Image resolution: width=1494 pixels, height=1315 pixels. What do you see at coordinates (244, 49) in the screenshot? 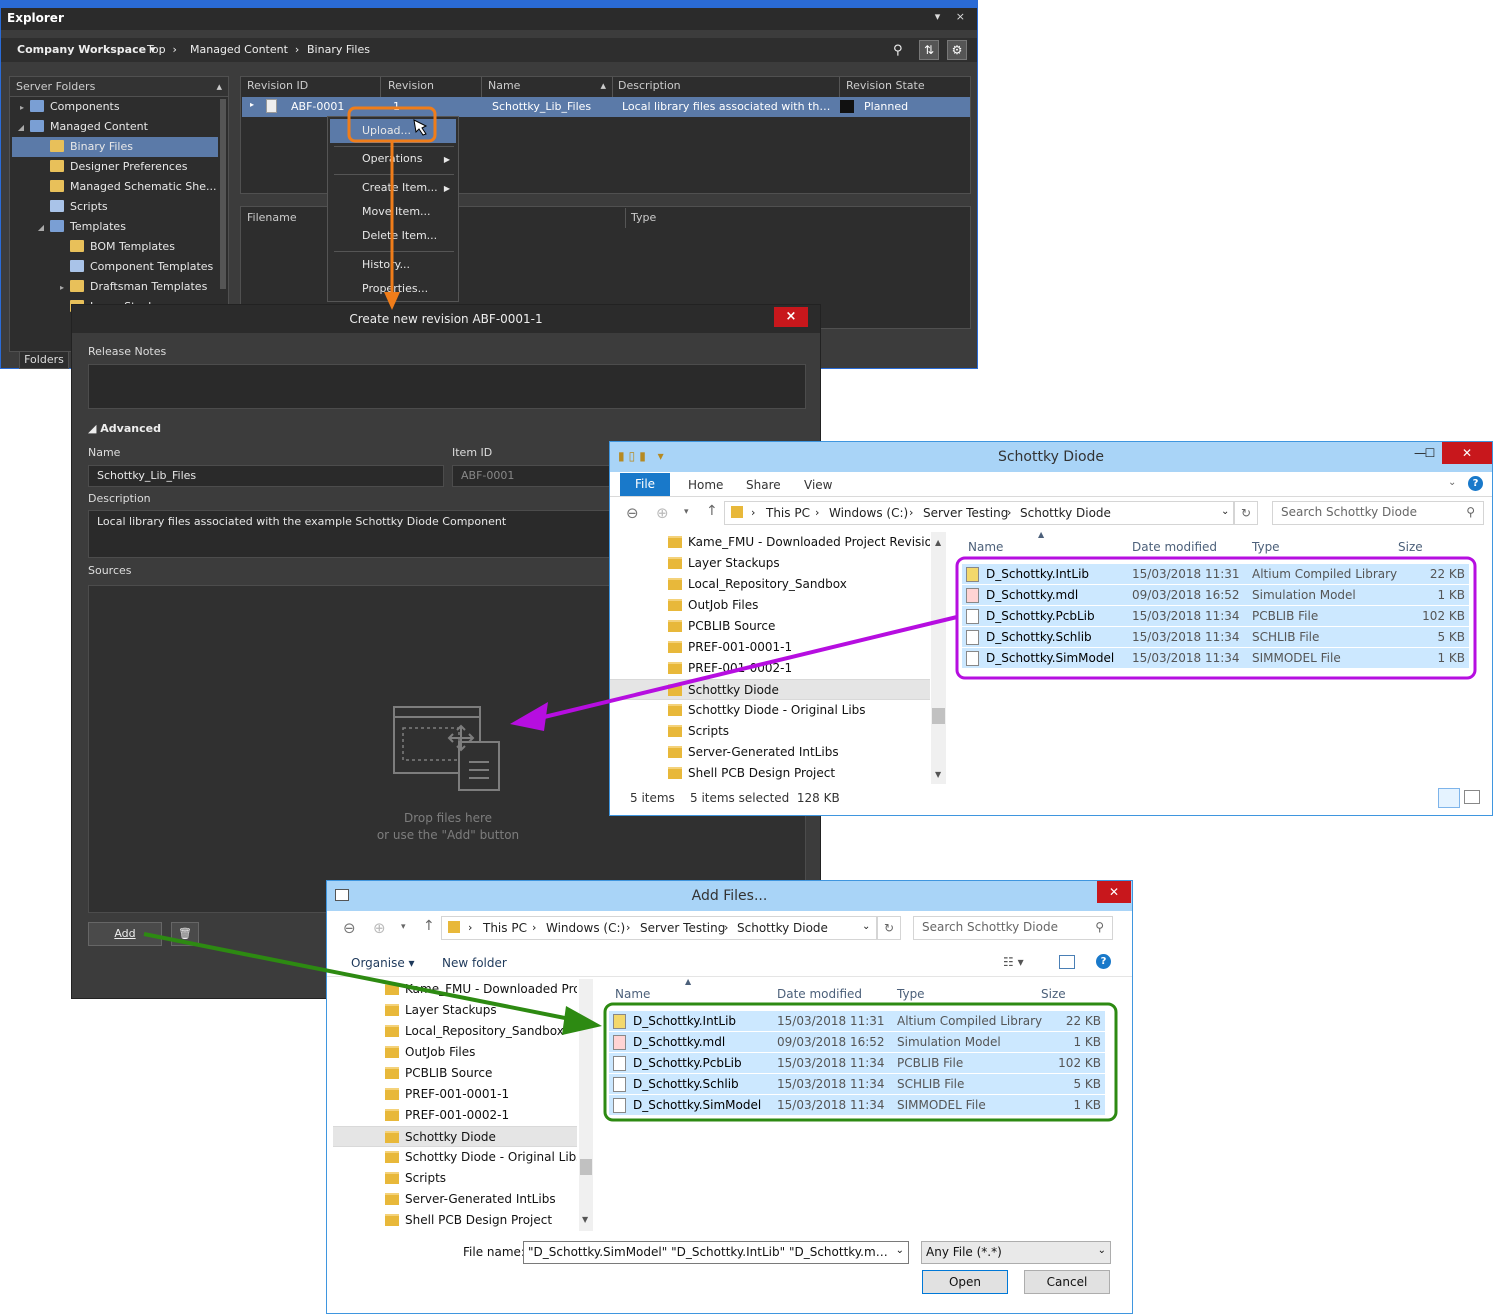
I see `breadcrumb-managed-content: Managed Content ›` at bounding box center [244, 49].